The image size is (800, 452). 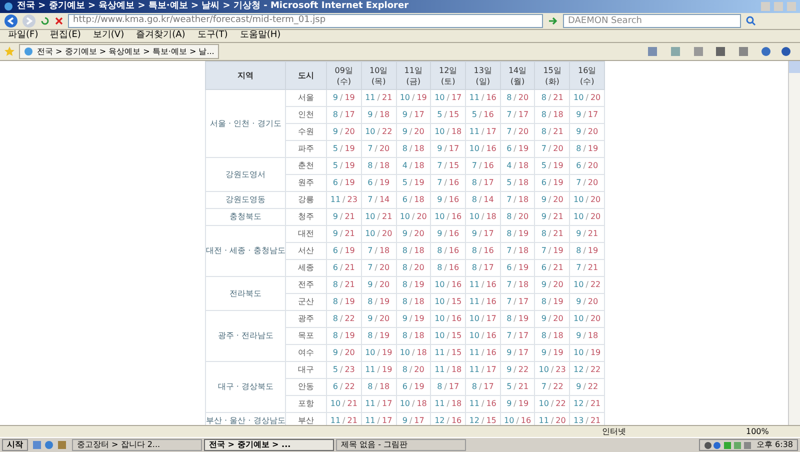 I want to click on taskbar-button: 제목 없음 - 그림판, so click(x=401, y=445).